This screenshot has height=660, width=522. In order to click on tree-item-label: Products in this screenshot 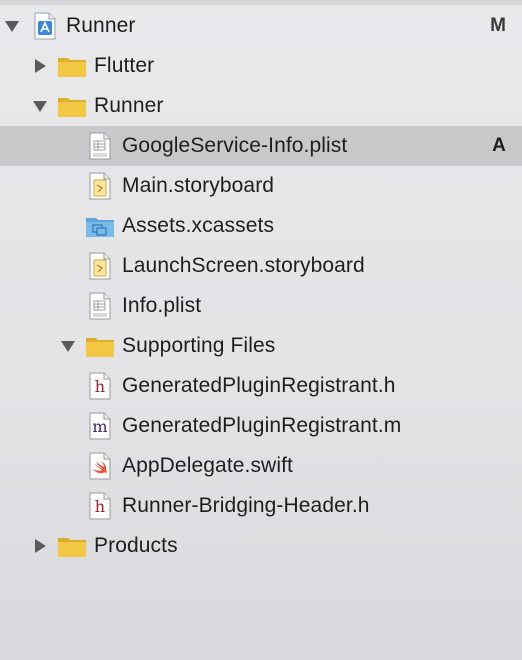, I will do `click(136, 545)`.